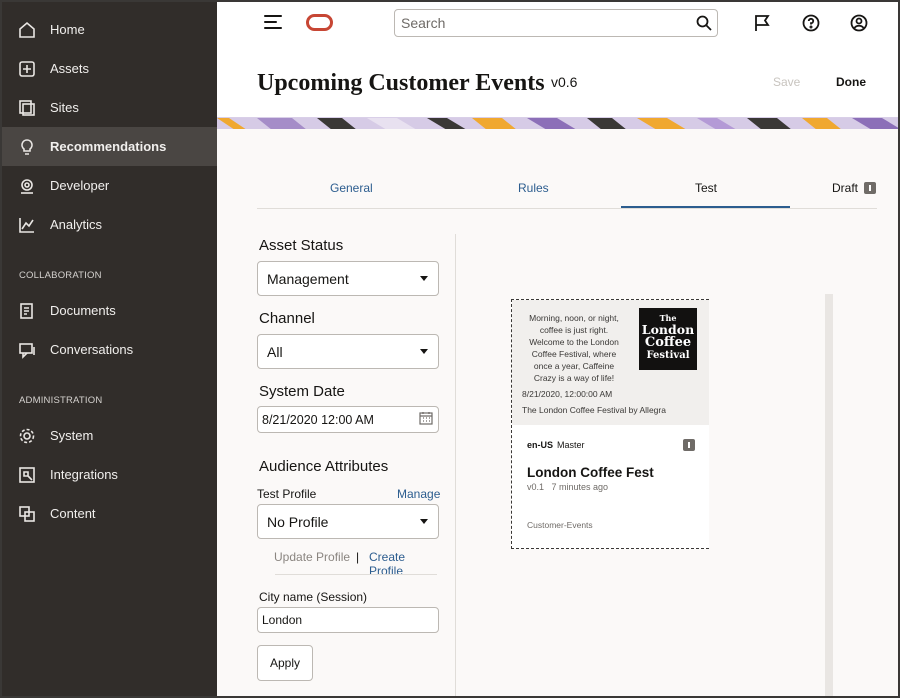 This screenshot has width=900, height=698. I want to click on preview-source: The London Coffee Festival by Allegra, so click(594, 410).